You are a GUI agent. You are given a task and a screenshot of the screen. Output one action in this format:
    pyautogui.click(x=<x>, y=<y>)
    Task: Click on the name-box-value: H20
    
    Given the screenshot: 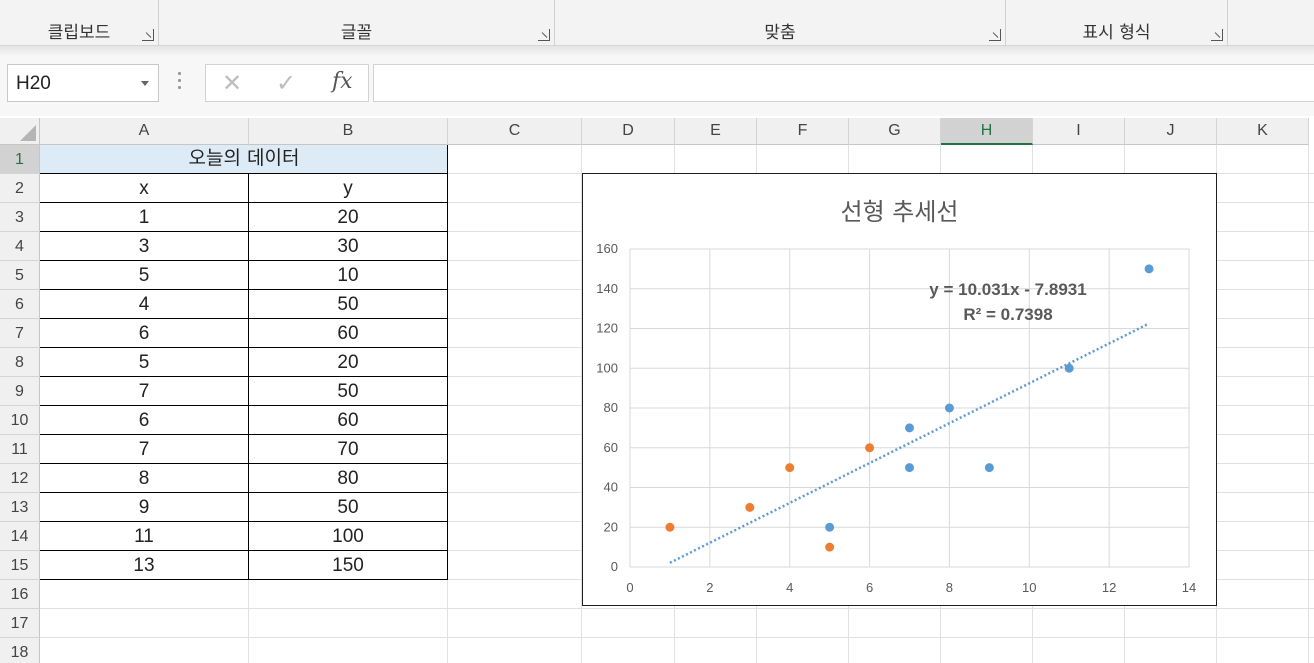 What is the action you would take?
    pyautogui.click(x=33, y=83)
    